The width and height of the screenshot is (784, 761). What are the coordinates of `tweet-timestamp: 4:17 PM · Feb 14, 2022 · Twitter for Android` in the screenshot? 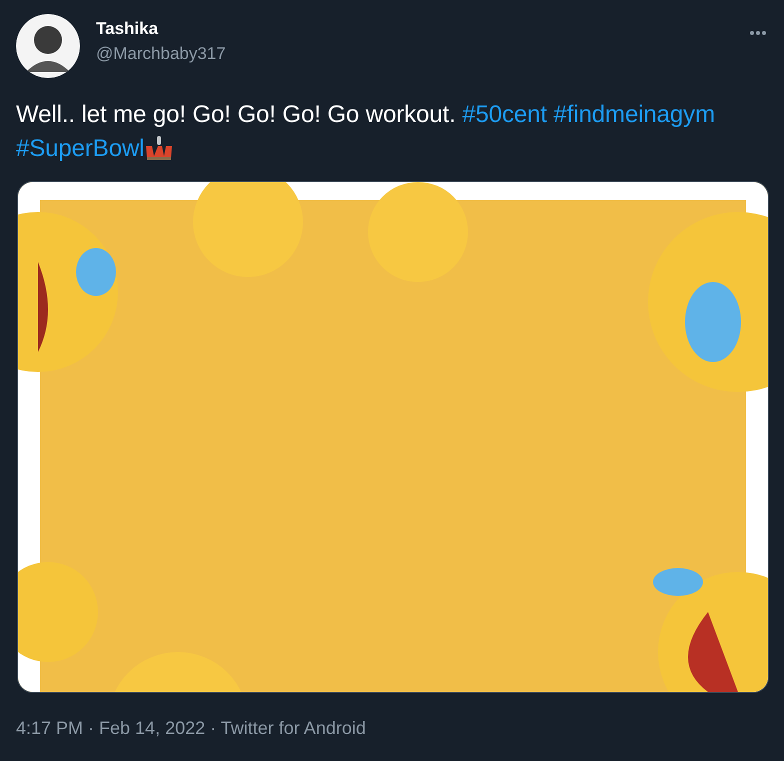 It's located at (191, 728).